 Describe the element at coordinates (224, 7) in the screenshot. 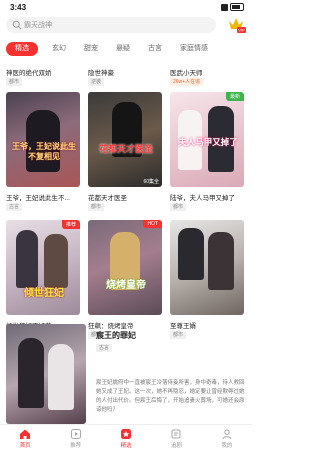

I see `signal-icon` at that location.